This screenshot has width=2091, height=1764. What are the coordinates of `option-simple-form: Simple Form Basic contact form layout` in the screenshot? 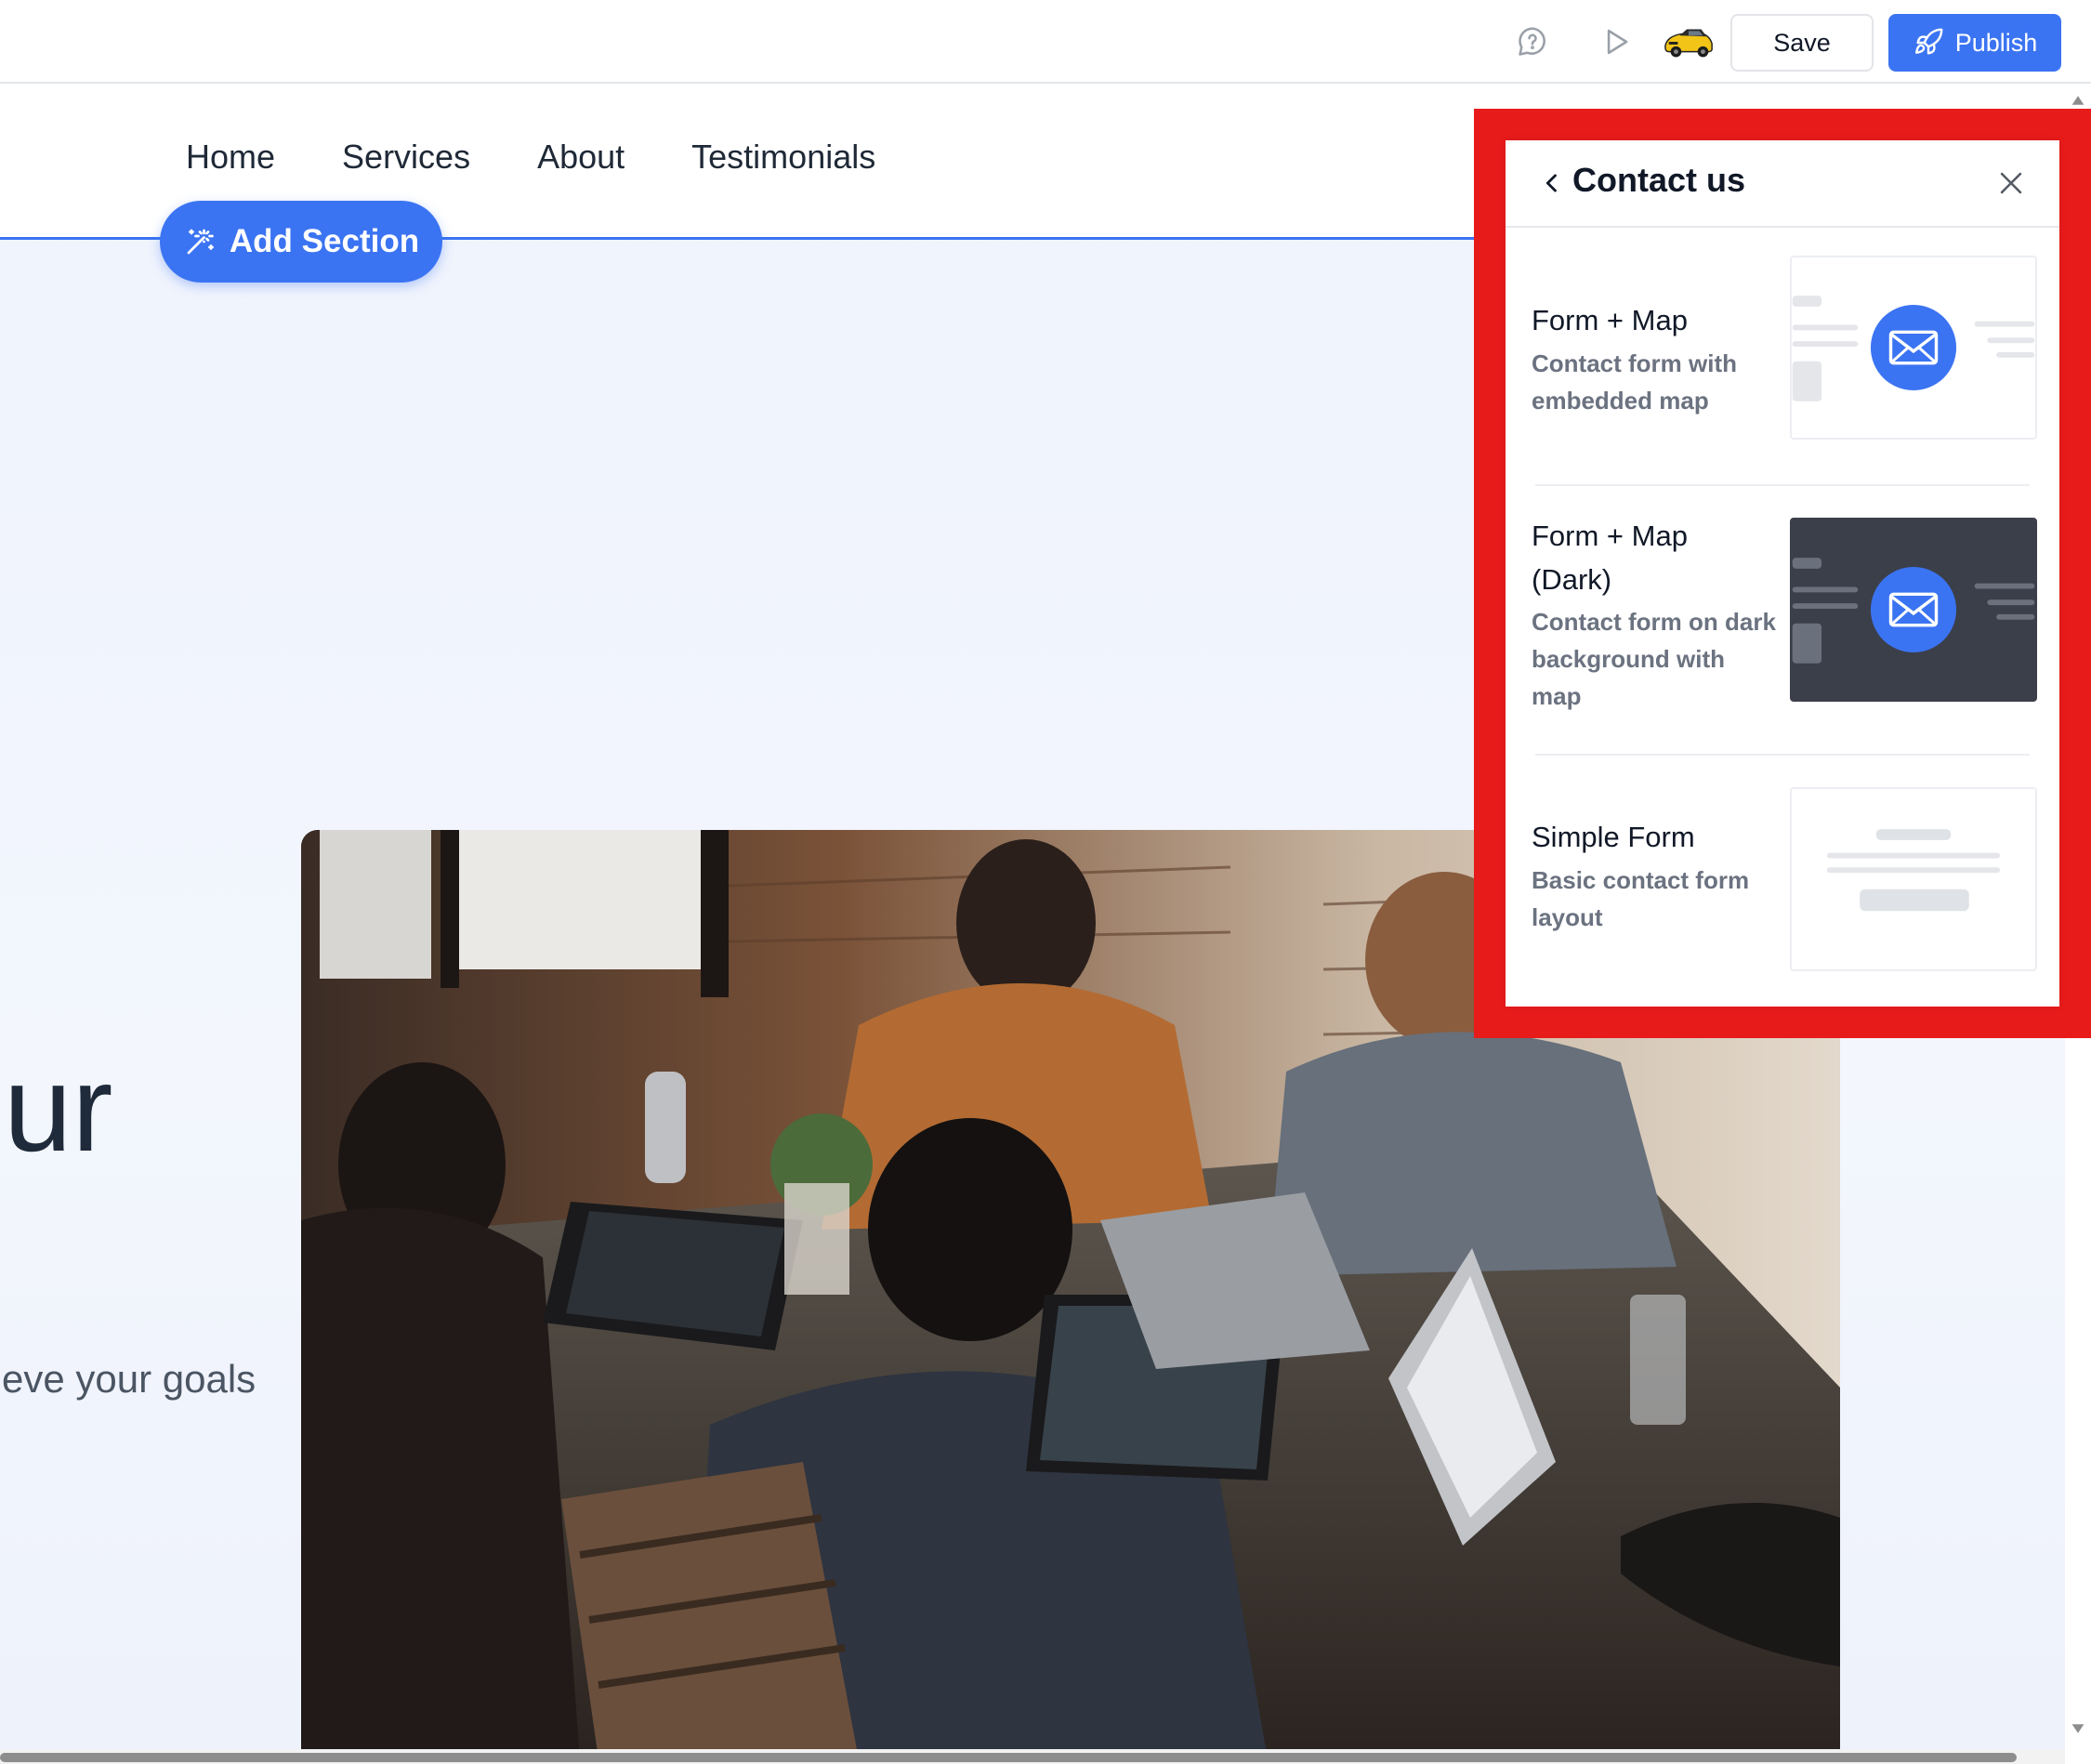 It's located at (1784, 883).